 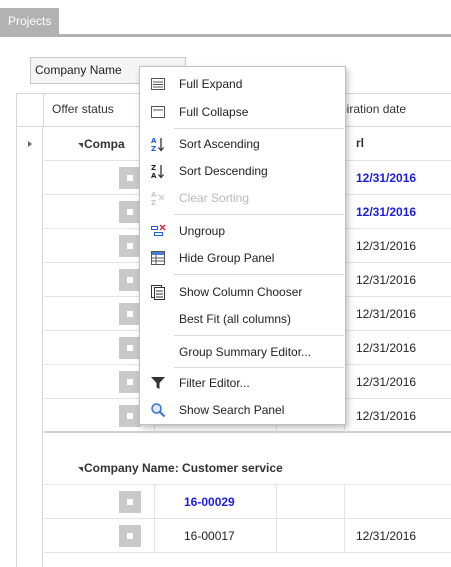 What do you see at coordinates (214, 112) in the screenshot?
I see `menu-item-label: Full Collapse` at bounding box center [214, 112].